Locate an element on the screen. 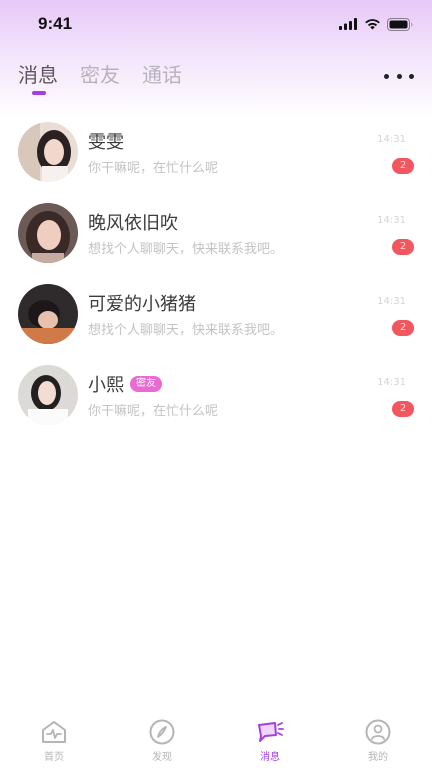  tab-close-friends: 密友 is located at coordinates (100, 82).